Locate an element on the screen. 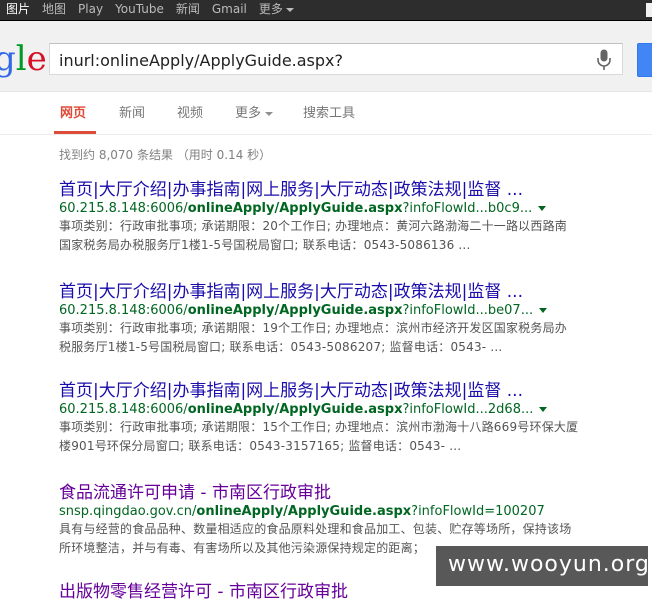 The width and height of the screenshot is (652, 602). google-logo: gle is located at coordinates (23, 59).